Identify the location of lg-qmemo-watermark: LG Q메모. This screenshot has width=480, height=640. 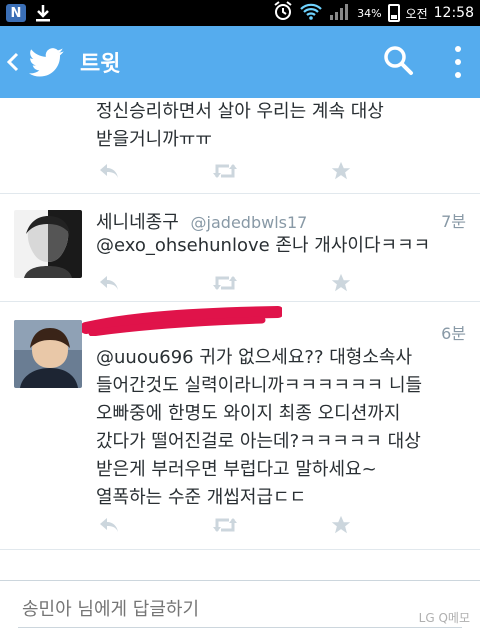
(444, 618).